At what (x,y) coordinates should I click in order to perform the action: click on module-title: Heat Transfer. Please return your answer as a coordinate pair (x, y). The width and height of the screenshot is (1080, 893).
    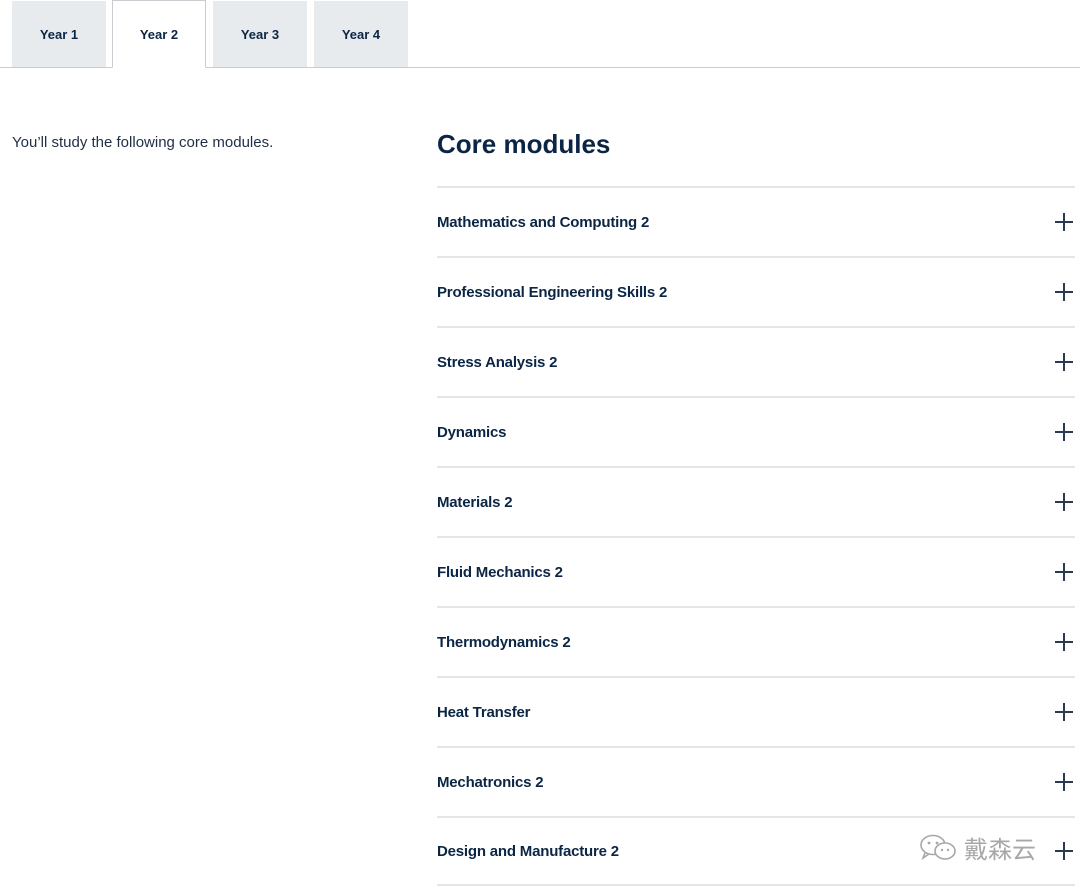
    Looking at the image, I should click on (484, 712).